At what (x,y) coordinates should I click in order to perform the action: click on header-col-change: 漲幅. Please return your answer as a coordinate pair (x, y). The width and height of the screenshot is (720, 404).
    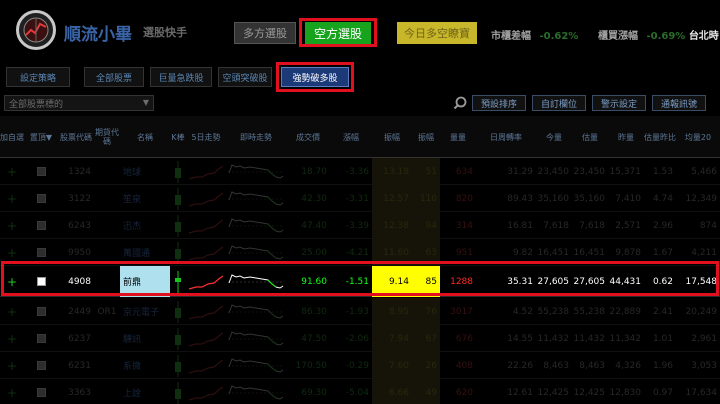
    Looking at the image, I should click on (351, 137).